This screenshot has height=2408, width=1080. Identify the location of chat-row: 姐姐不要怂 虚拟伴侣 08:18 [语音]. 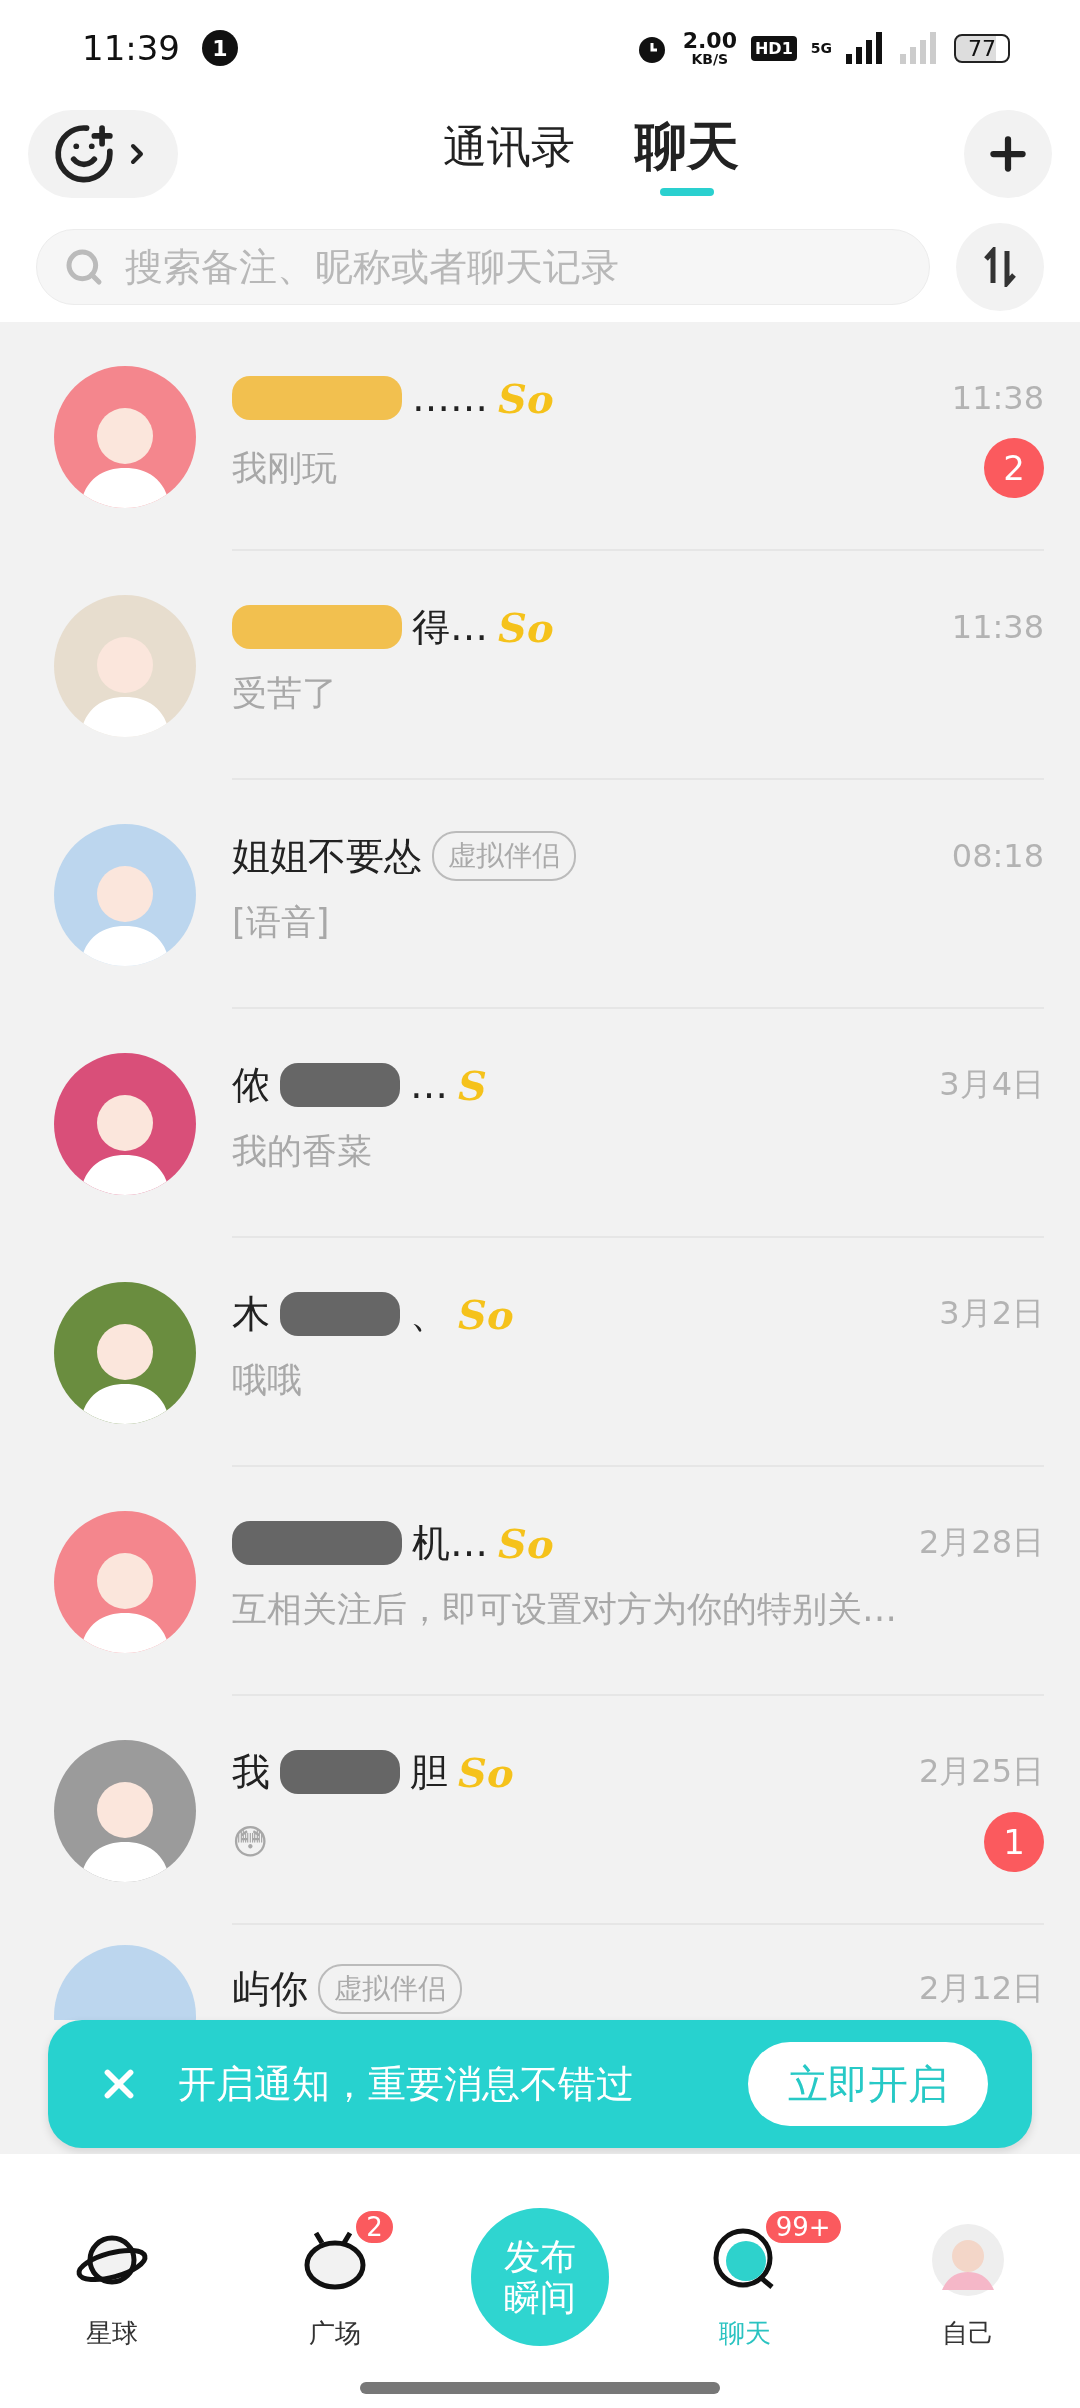
(540, 894).